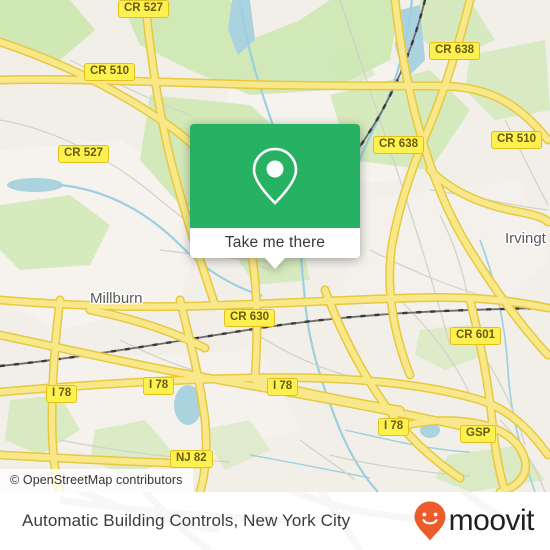  What do you see at coordinates (191, 459) in the screenshot?
I see `road-shield: NJ 82` at bounding box center [191, 459].